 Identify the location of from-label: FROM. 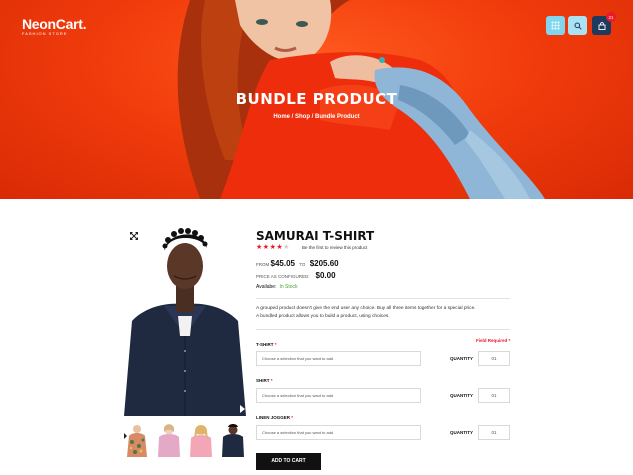
(263, 264).